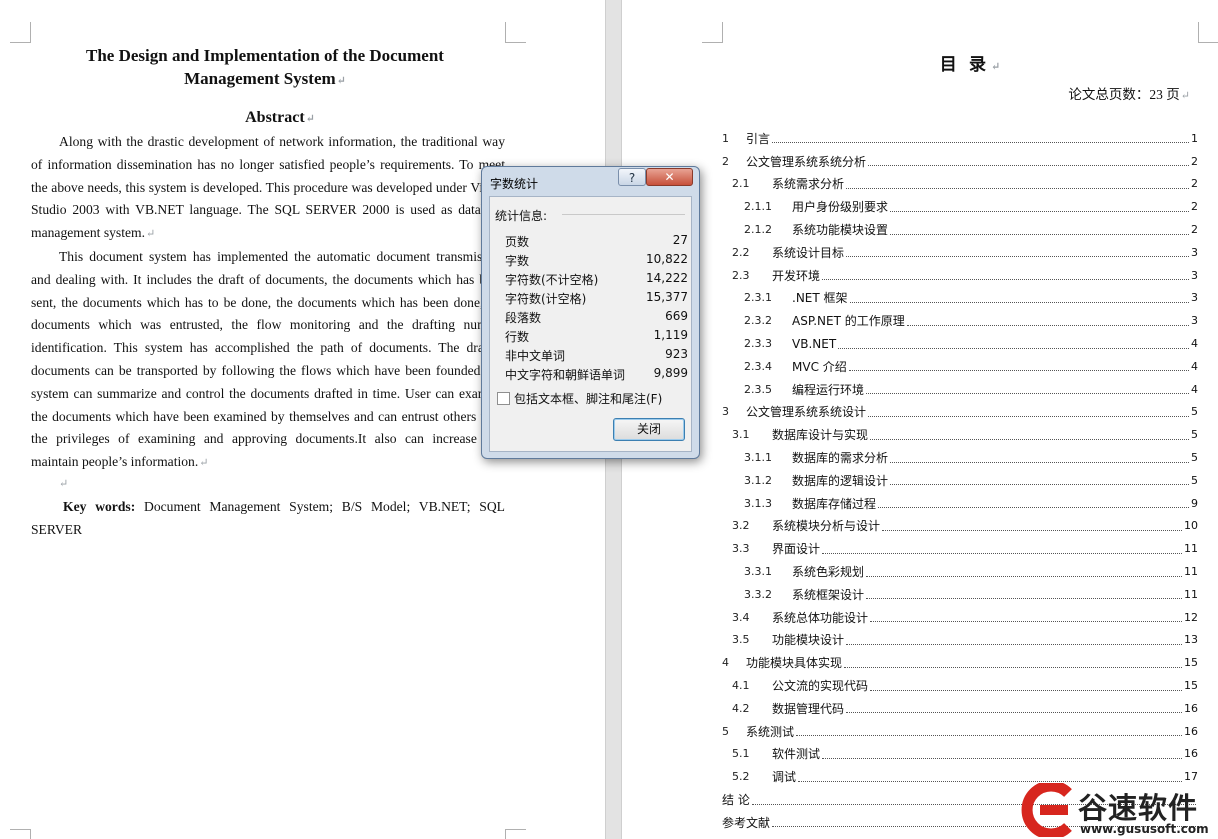  What do you see at coordinates (1194, 480) in the screenshot?
I see `toc-entry-page: 5` at bounding box center [1194, 480].